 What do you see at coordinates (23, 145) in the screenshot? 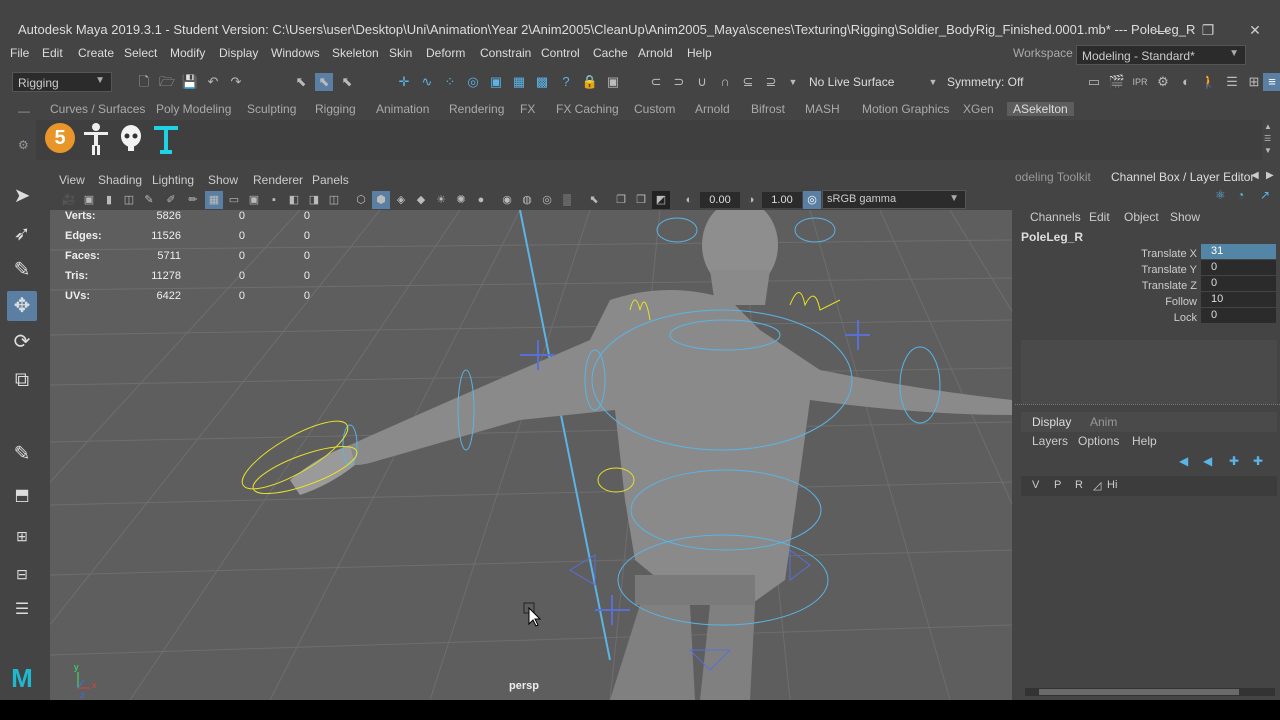
I see `gear-icon: ⚙` at bounding box center [23, 145].